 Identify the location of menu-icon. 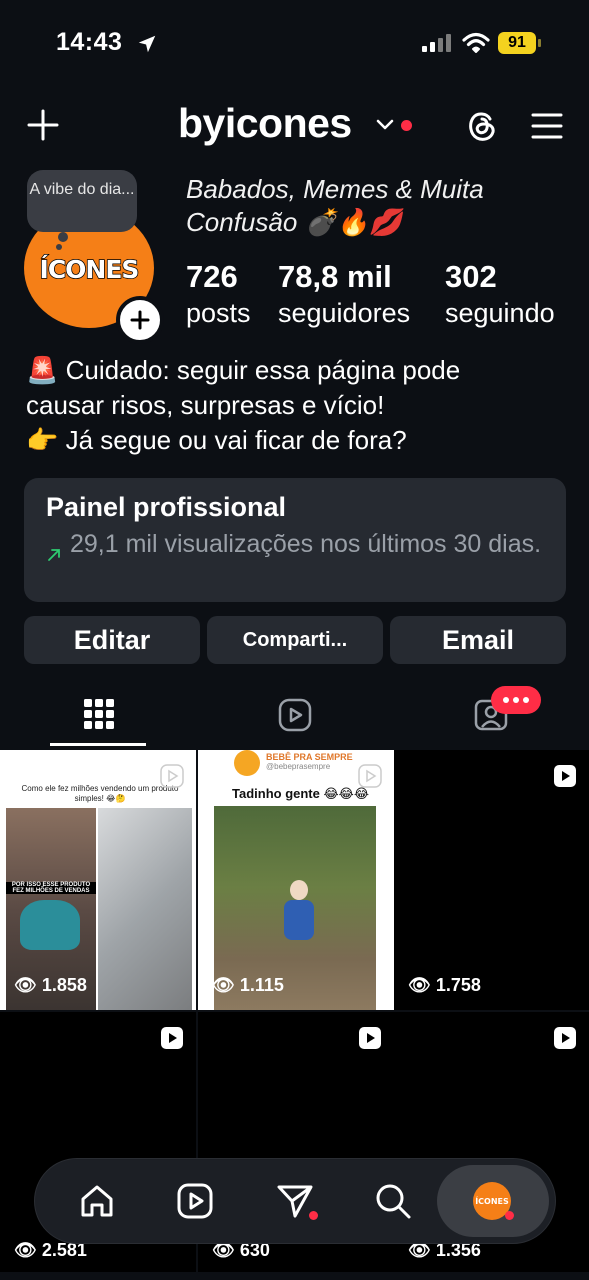
(547, 126).